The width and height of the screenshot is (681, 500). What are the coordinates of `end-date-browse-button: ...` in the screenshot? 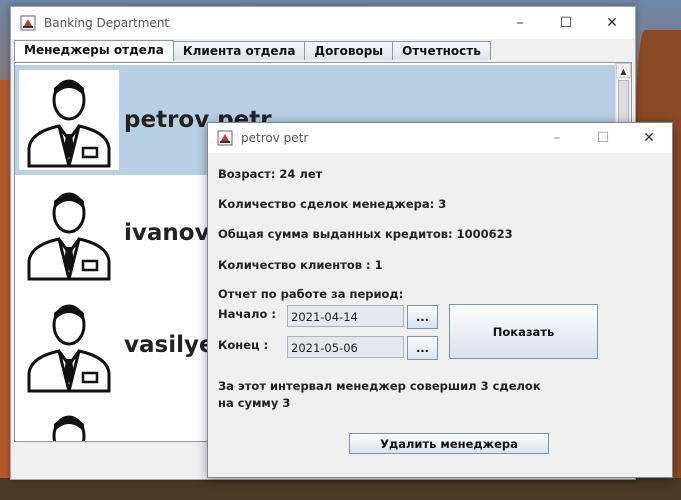 It's located at (422, 348).